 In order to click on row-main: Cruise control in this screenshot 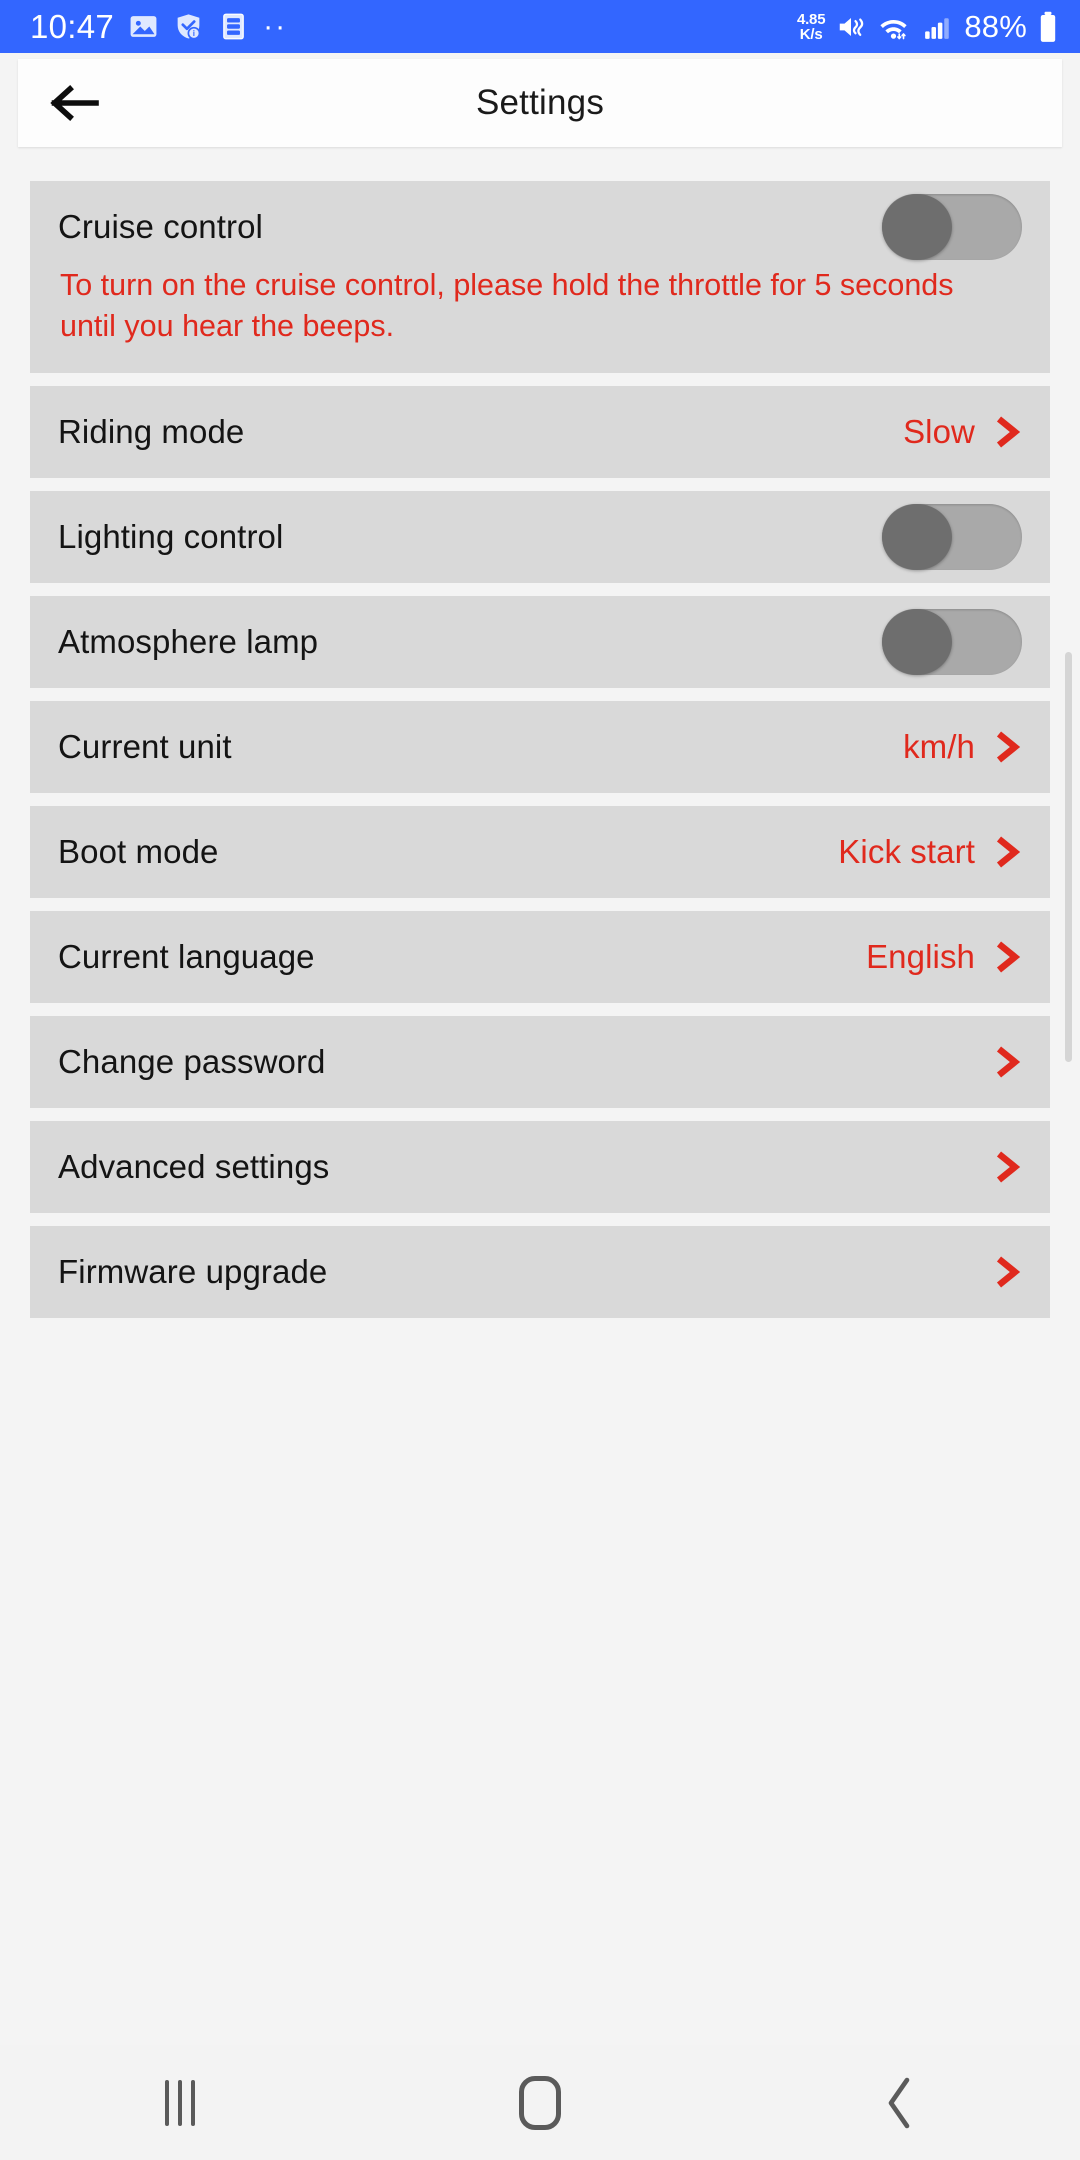, I will do `click(540, 227)`.